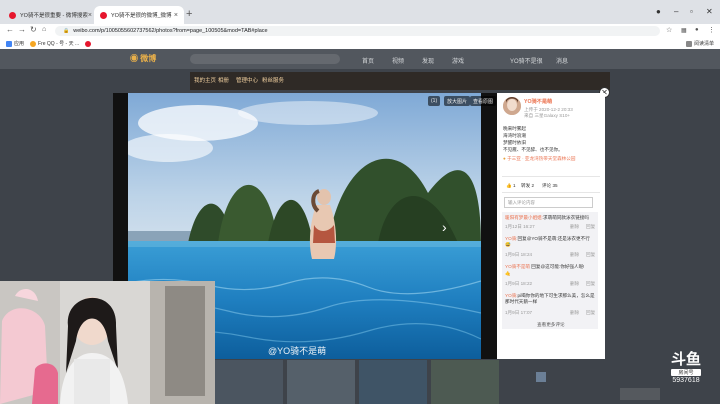  I want to click on page-footer-widget, so click(640, 394).